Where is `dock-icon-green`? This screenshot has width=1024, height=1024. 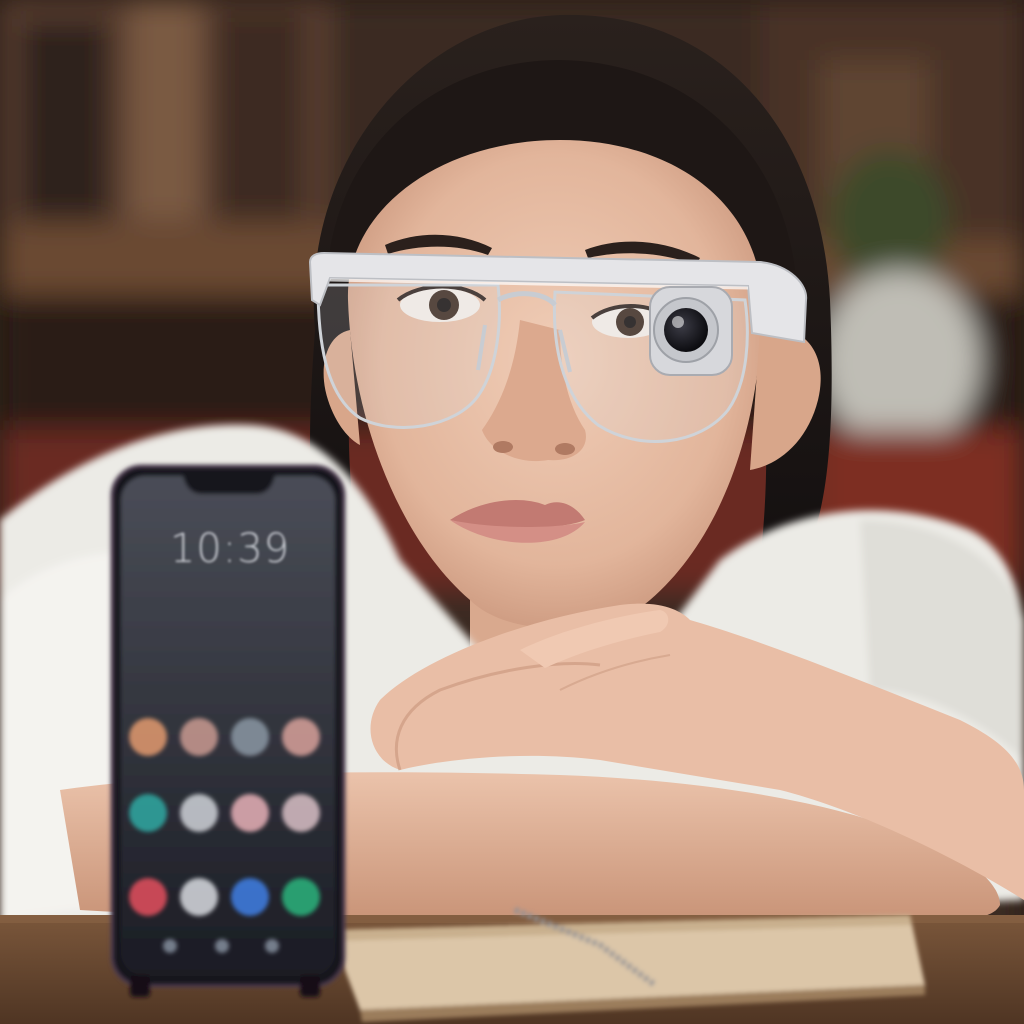
dock-icon-green is located at coordinates (301, 897).